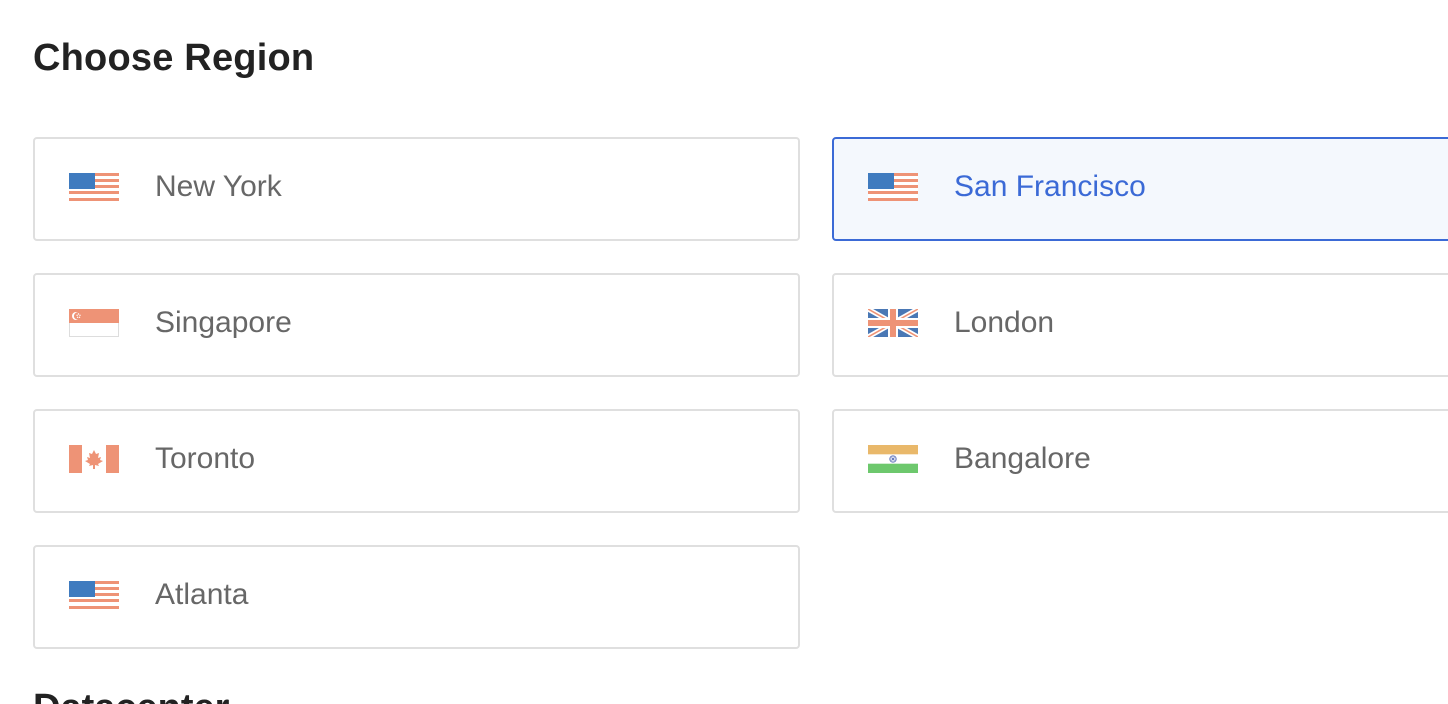  I want to click on india-flag-icon, so click(893, 459).